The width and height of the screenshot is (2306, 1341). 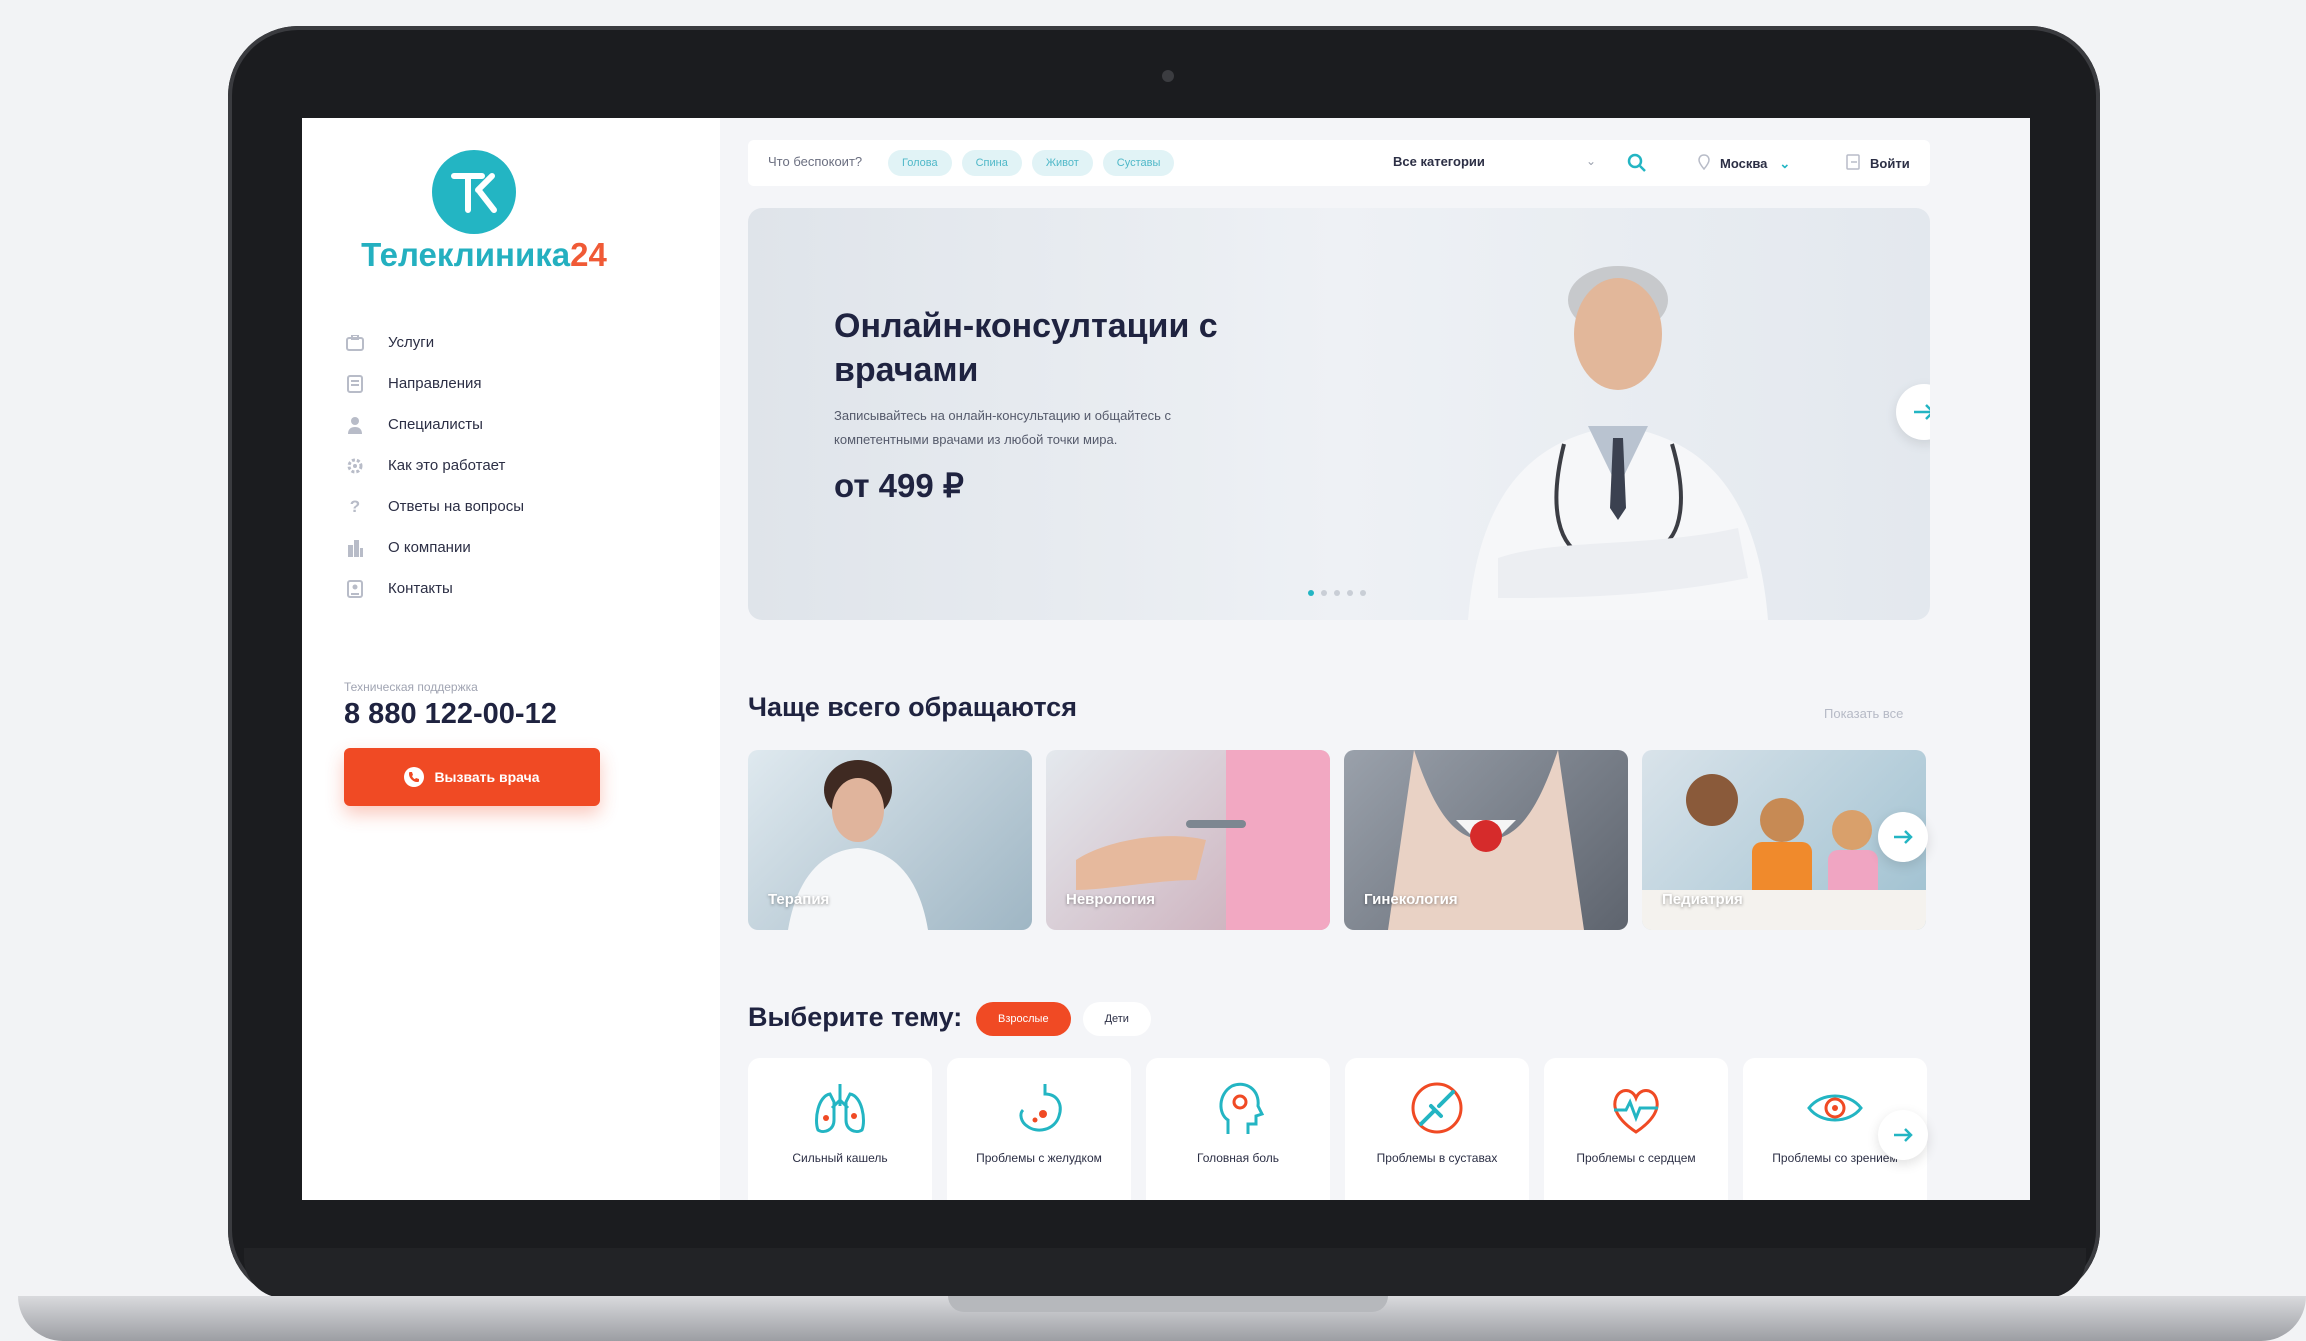 I want to click on topics-title: Выберите тему:, so click(x=855, y=1017).